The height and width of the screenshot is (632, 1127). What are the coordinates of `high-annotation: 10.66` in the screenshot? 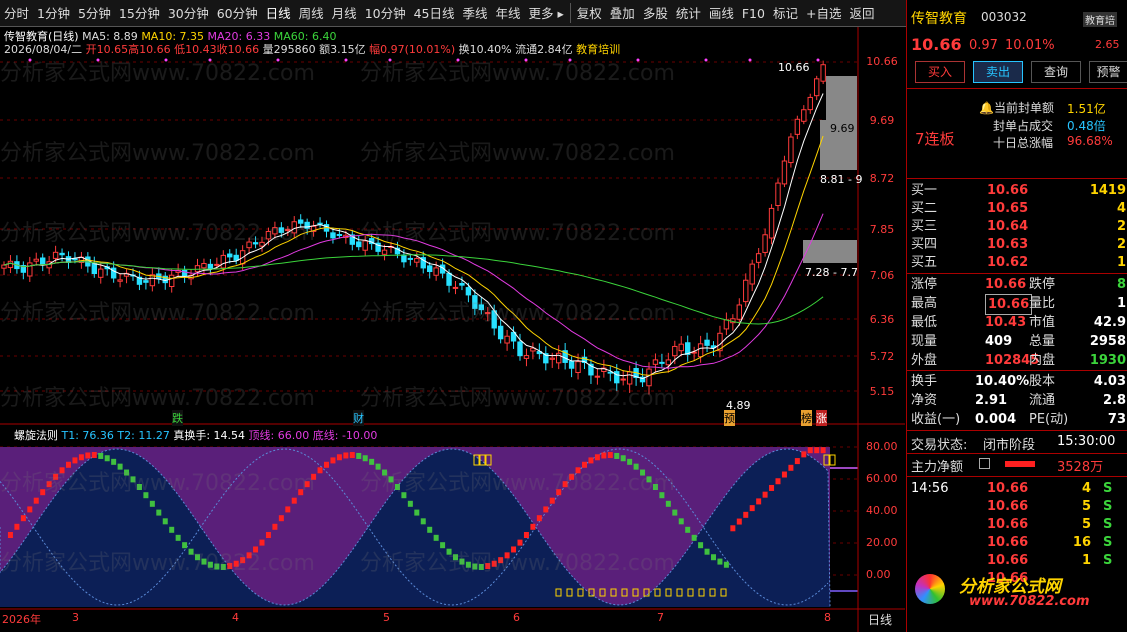 It's located at (794, 67).